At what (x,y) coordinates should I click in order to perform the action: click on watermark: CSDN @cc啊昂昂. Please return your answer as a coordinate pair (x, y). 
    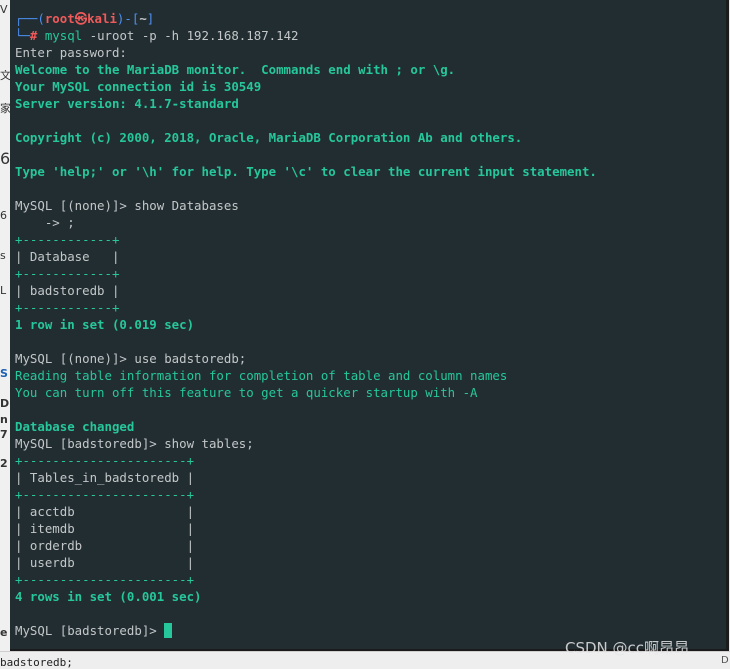
    Looking at the image, I should click on (627, 648).